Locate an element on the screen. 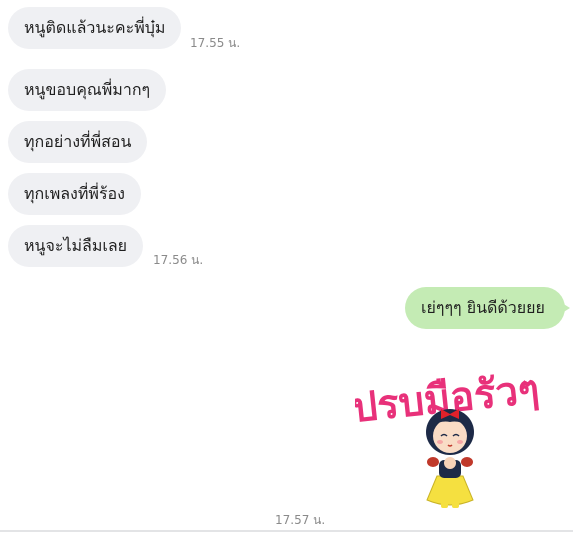 The height and width of the screenshot is (534, 573). message-bubble-incoming: หนูขอบคุณพี่มากๆ is located at coordinates (87, 90).